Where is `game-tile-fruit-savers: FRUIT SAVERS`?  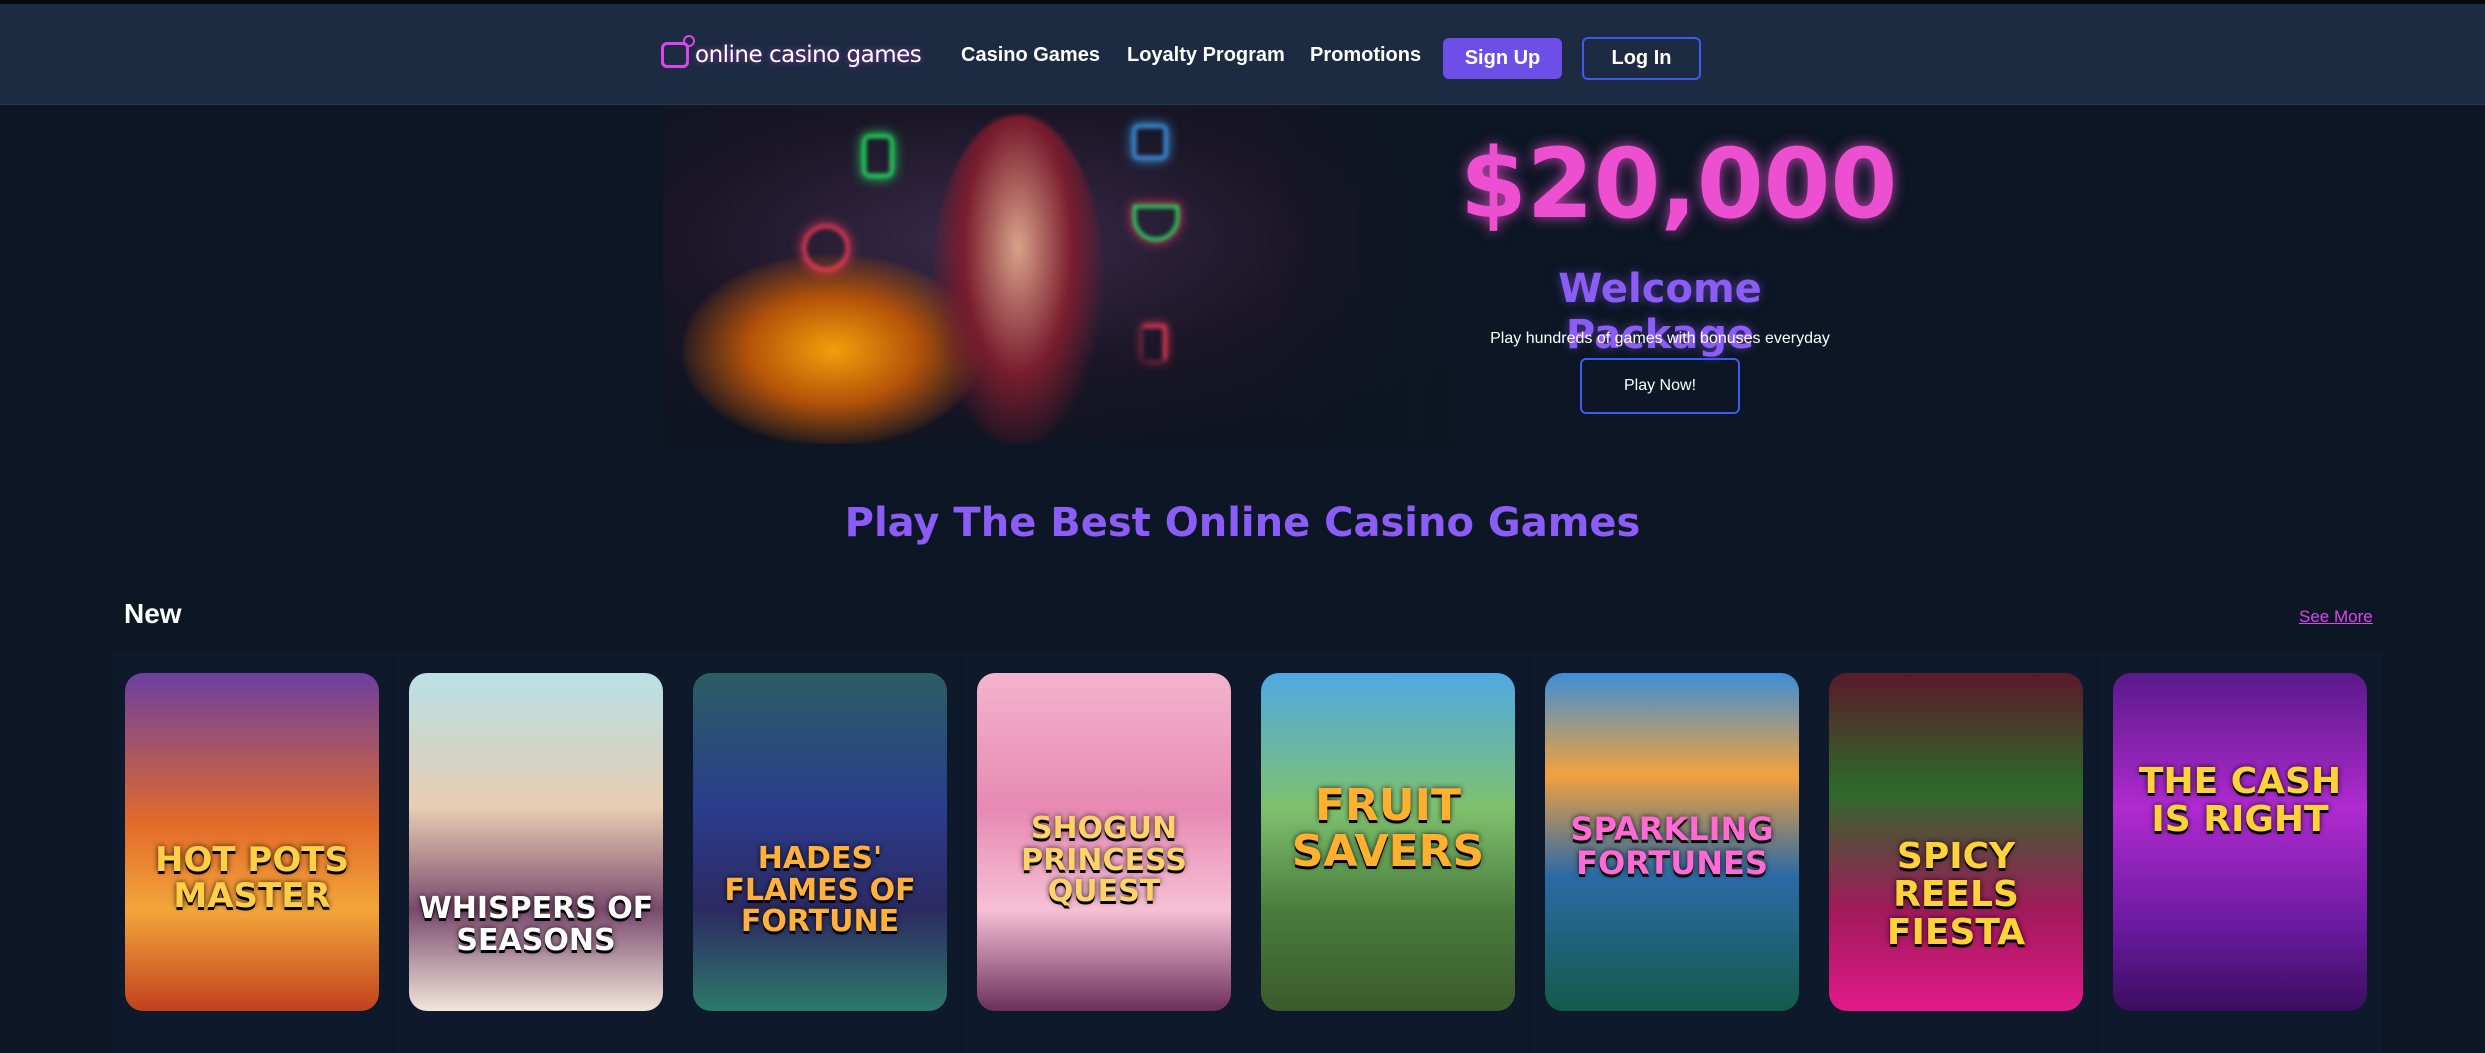 game-tile-fruit-savers: FRUIT SAVERS is located at coordinates (1388, 842).